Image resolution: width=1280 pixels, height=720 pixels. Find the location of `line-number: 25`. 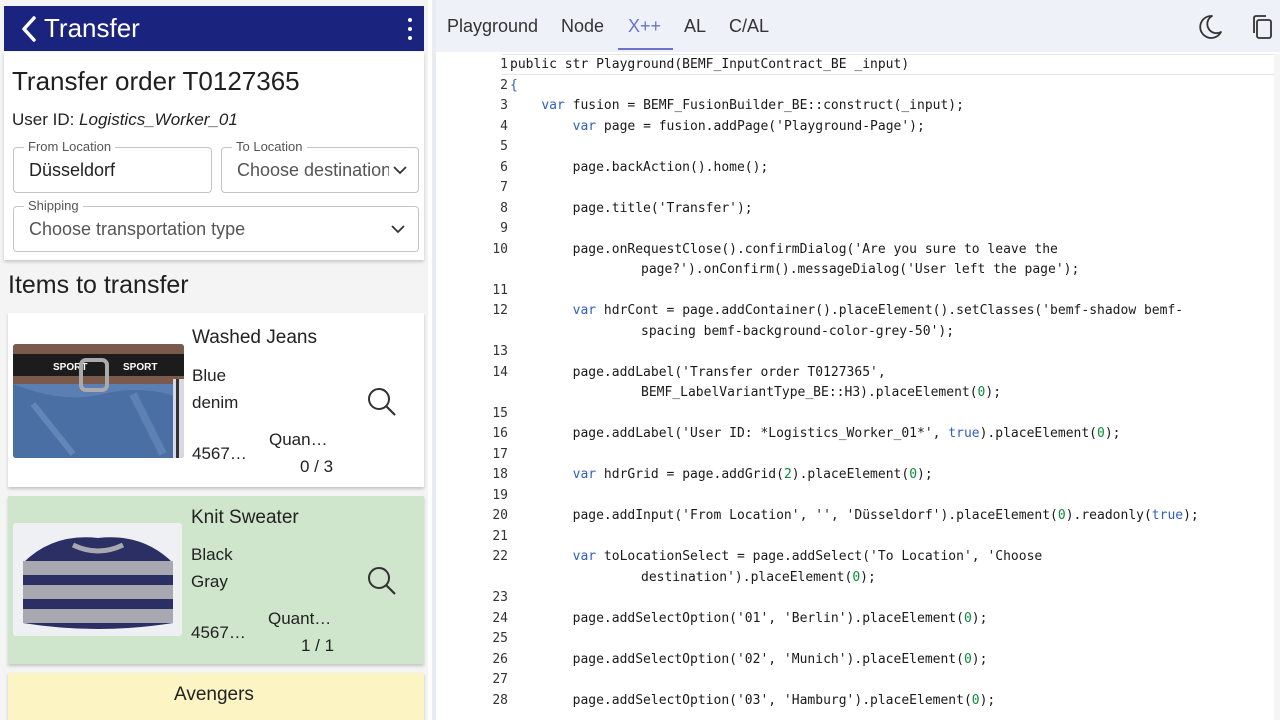

line-number: 25 is located at coordinates (500, 638).